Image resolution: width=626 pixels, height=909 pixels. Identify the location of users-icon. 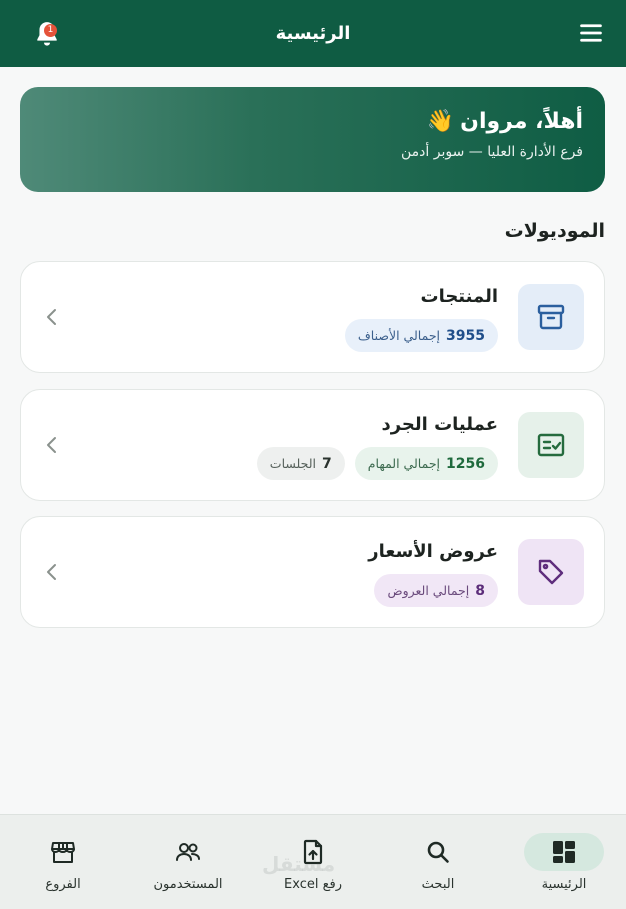
(188, 852).